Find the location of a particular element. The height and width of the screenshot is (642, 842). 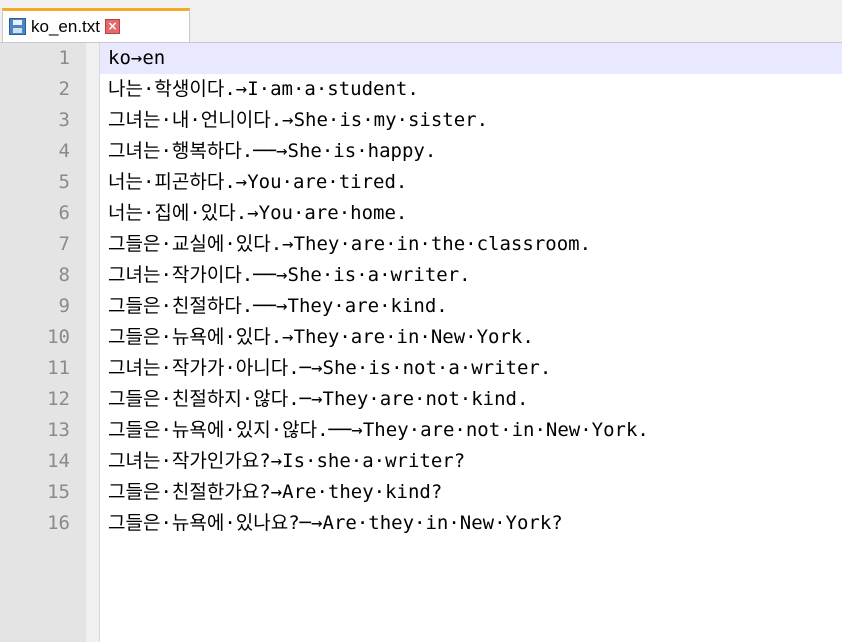

tab-ko-en-txt: ko_en.txt × is located at coordinates (96, 25).